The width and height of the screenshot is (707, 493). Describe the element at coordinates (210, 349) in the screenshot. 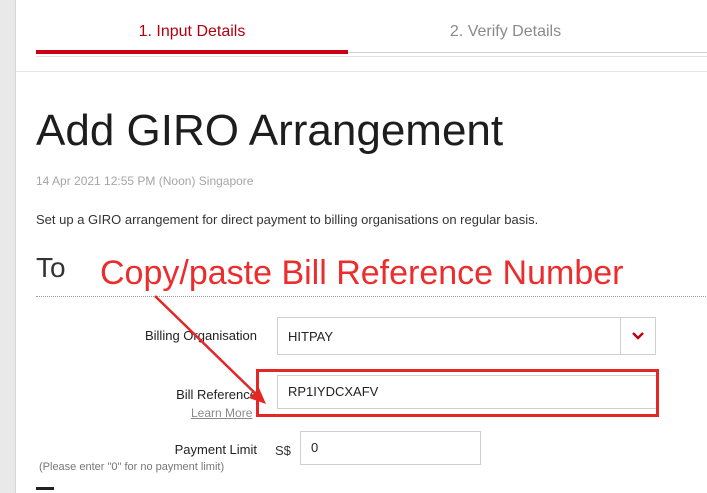

I see `red-arrow-annotation` at that location.